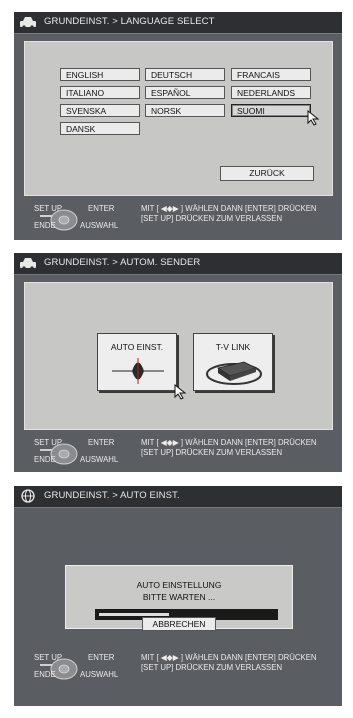  Describe the element at coordinates (134, 614) in the screenshot. I see `progress-bar-fill` at that location.